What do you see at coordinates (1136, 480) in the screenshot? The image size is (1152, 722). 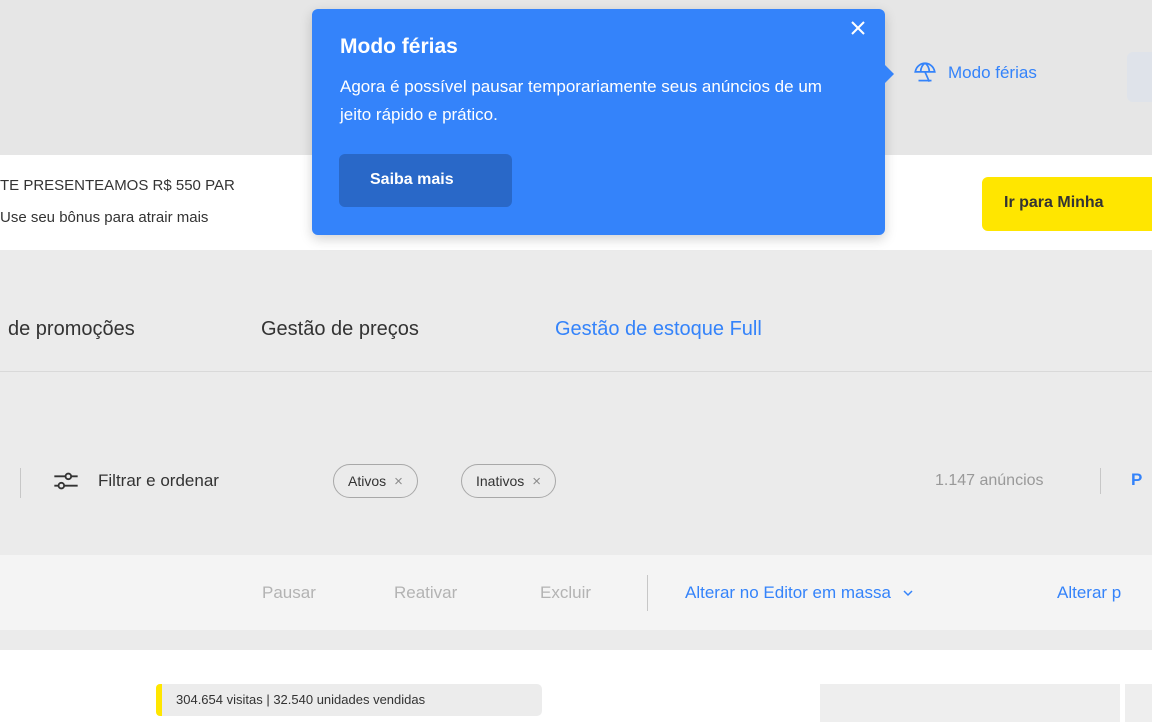 I see `truncated-link: P` at bounding box center [1136, 480].